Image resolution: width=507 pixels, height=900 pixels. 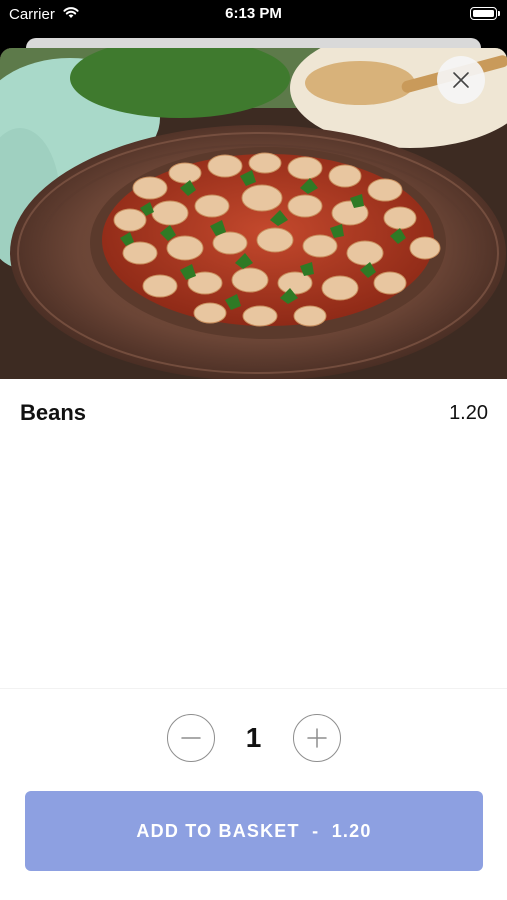 I want to click on status-bar: Carrier 6:13 PM, so click(x=253, y=15).